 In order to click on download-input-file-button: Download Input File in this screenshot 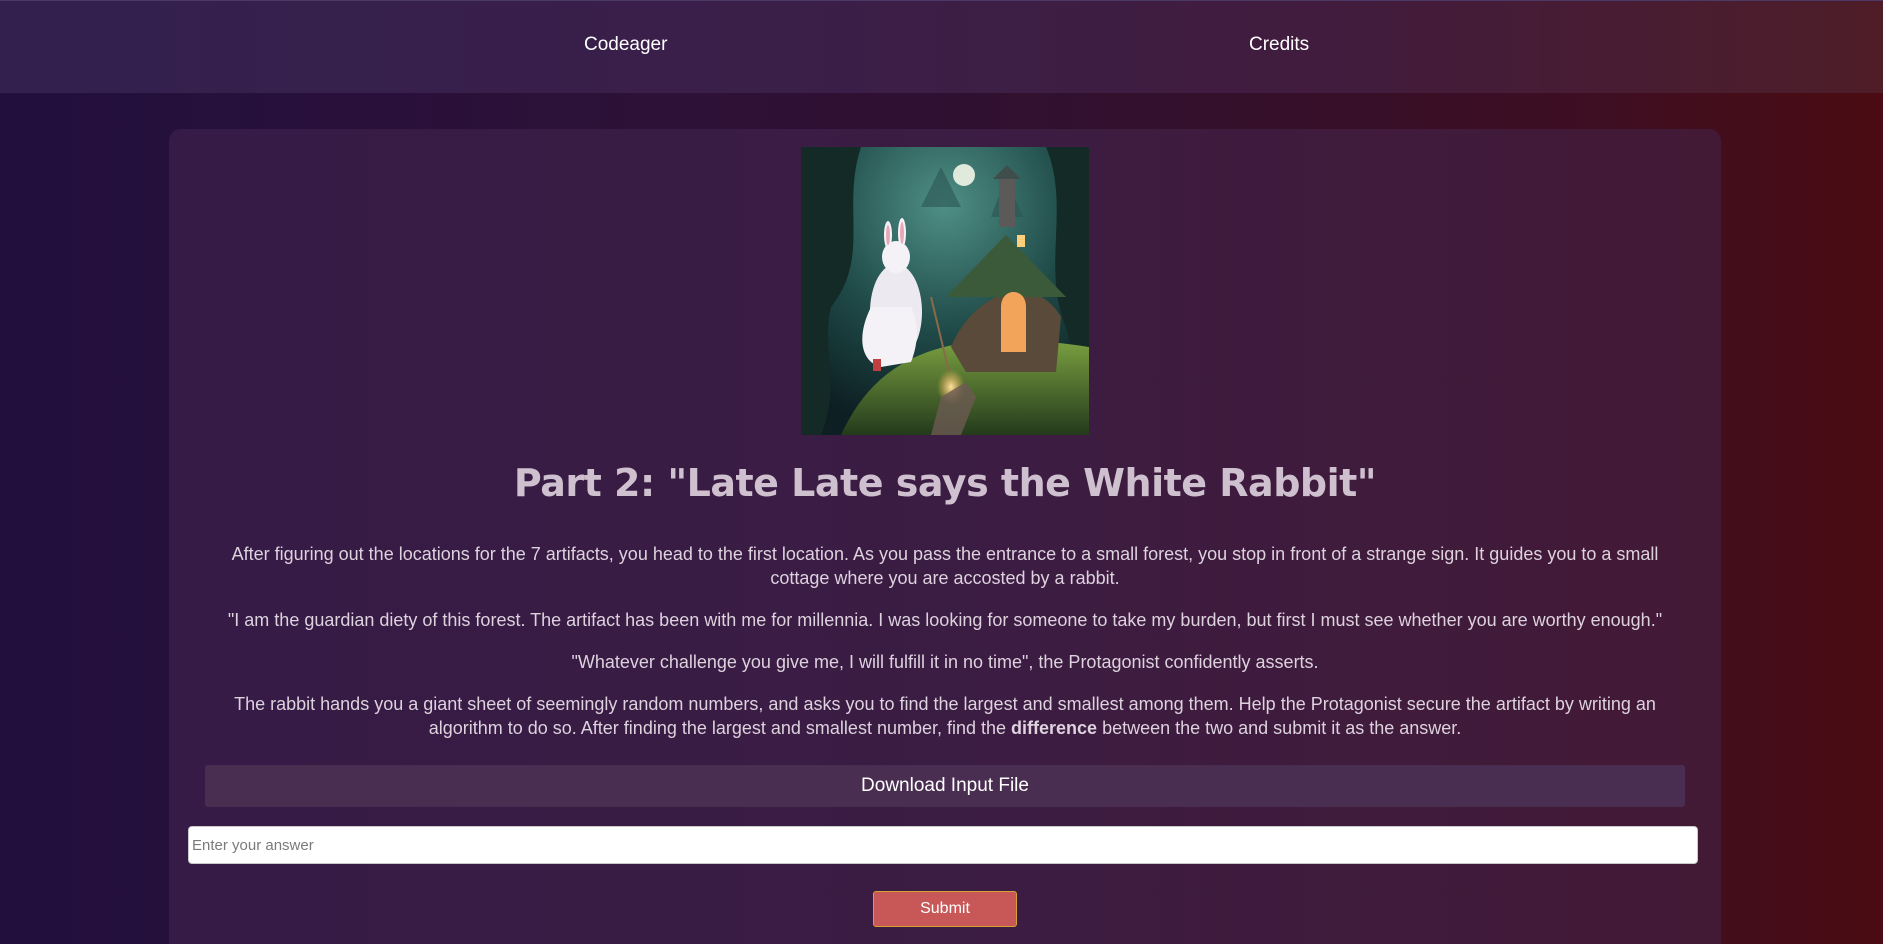, I will do `click(945, 786)`.